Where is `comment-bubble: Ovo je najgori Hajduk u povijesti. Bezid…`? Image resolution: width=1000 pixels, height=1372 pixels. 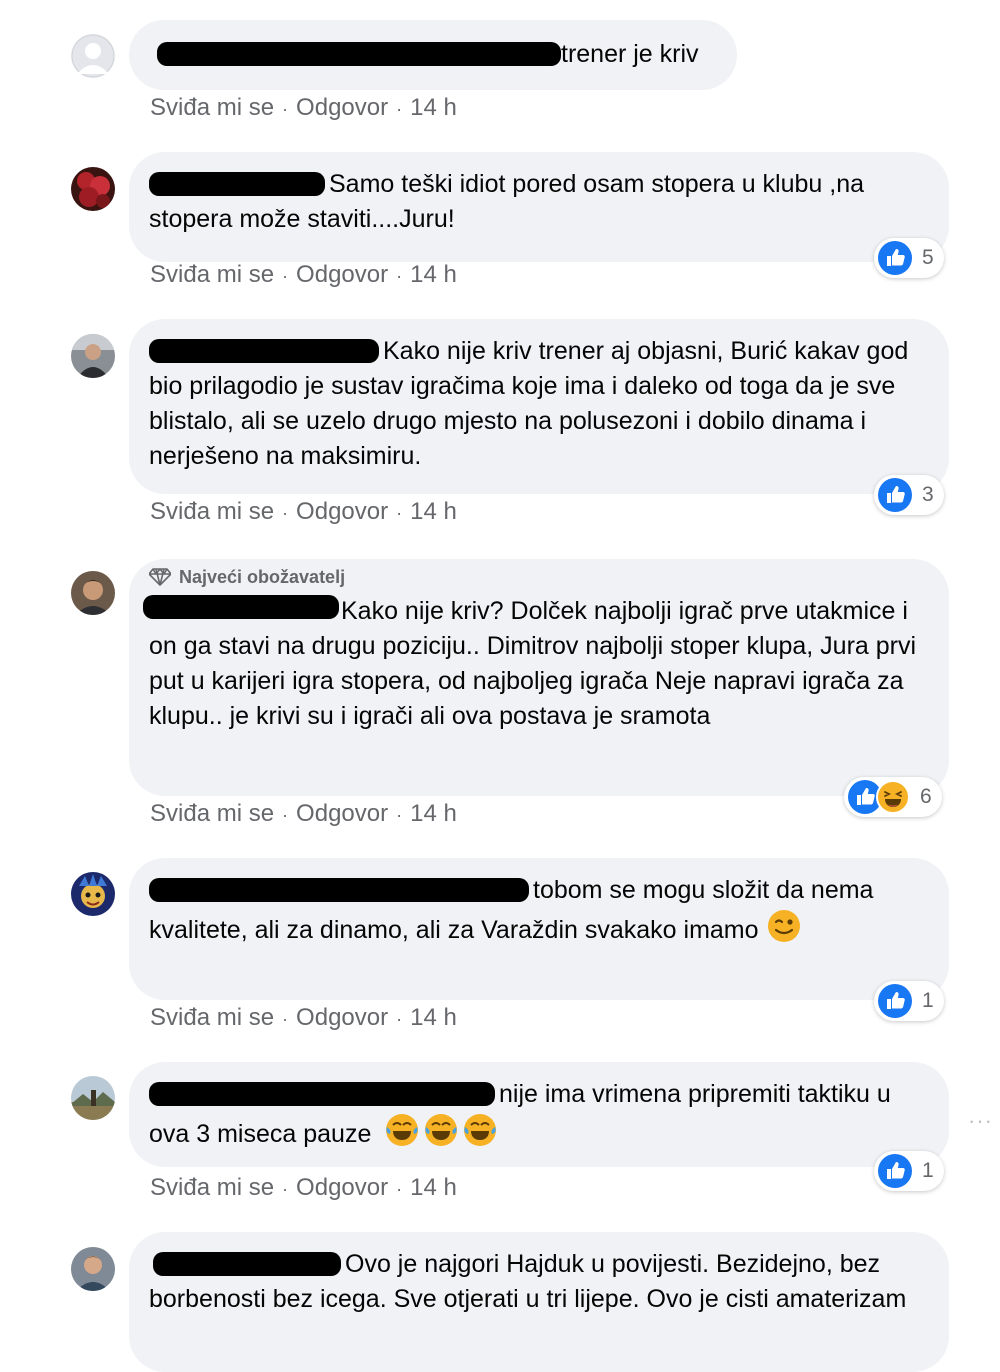 comment-bubble: Ovo je najgori Hajduk u povijesti. Bezid… is located at coordinates (539, 1302).